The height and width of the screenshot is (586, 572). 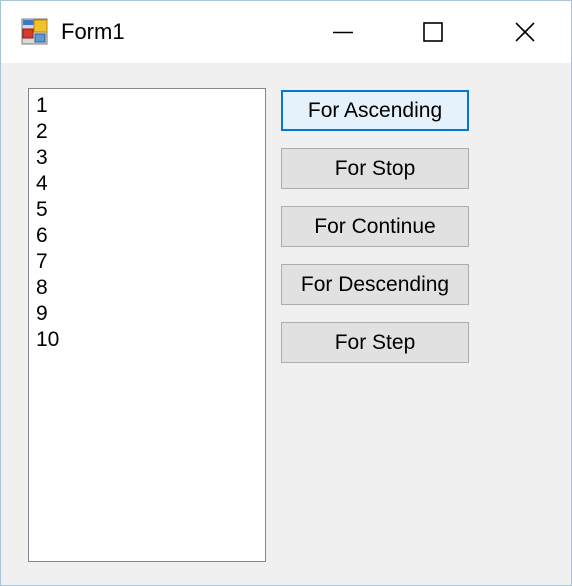 I want to click on close-icon, so click(x=525, y=32).